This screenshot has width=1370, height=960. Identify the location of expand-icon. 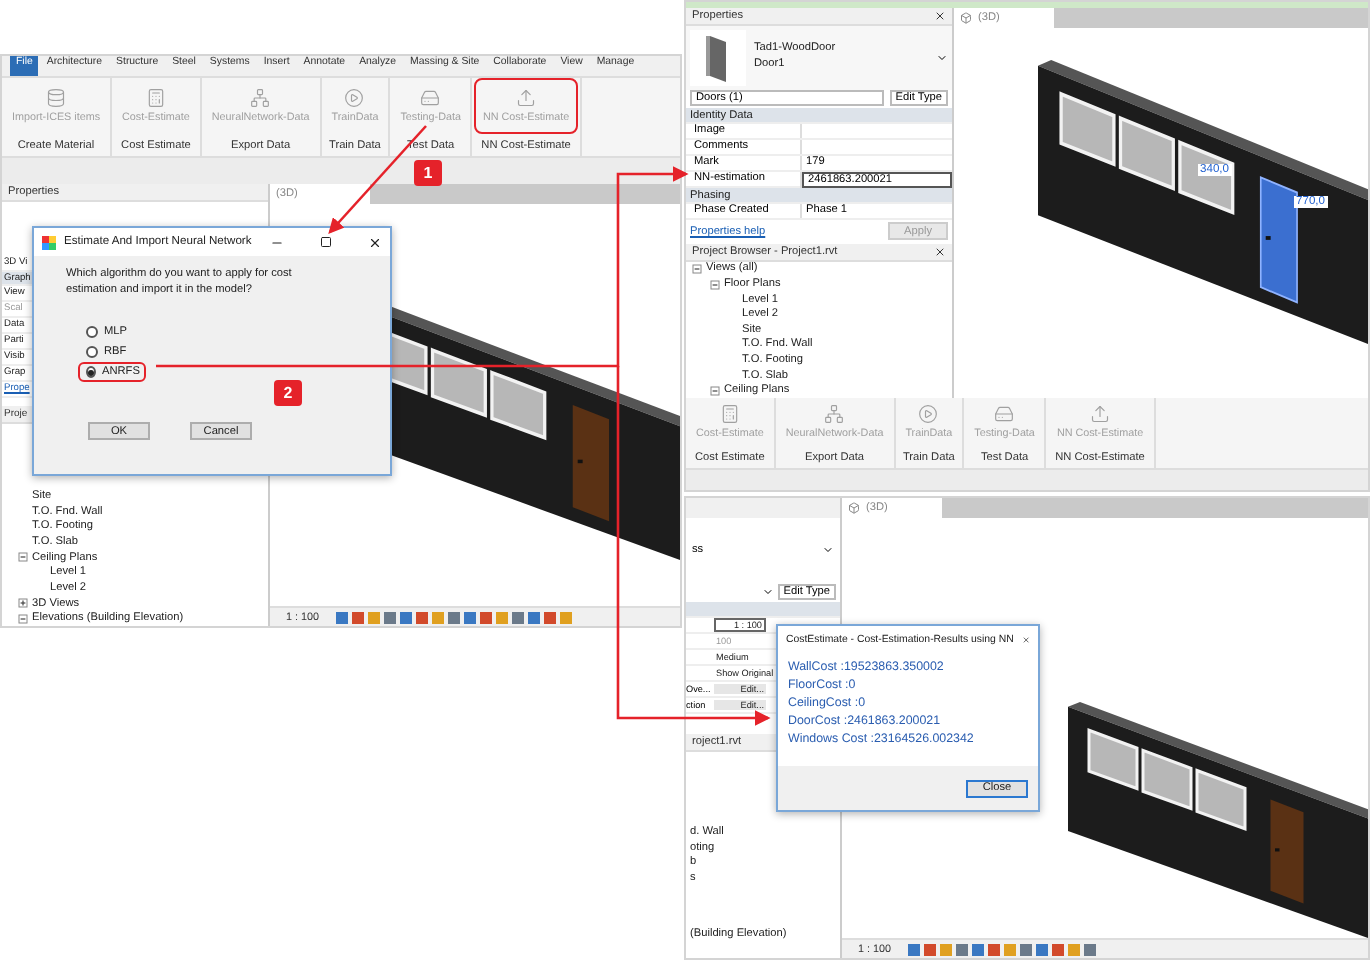
(23, 603).